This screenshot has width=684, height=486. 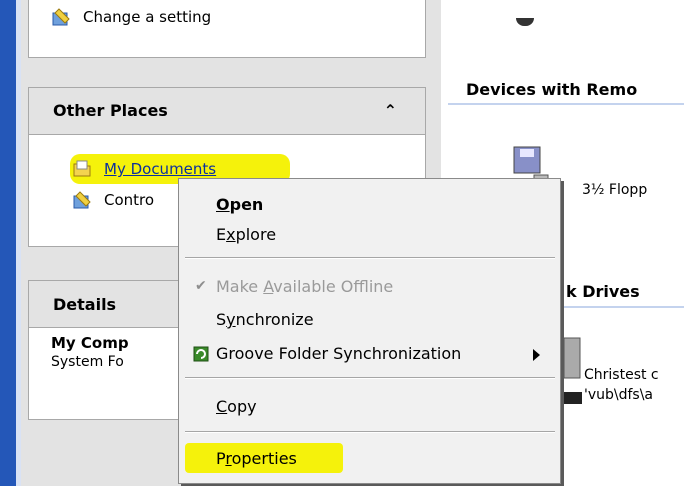 What do you see at coordinates (369, 205) in the screenshot?
I see `menu-item-open: Open` at bounding box center [369, 205].